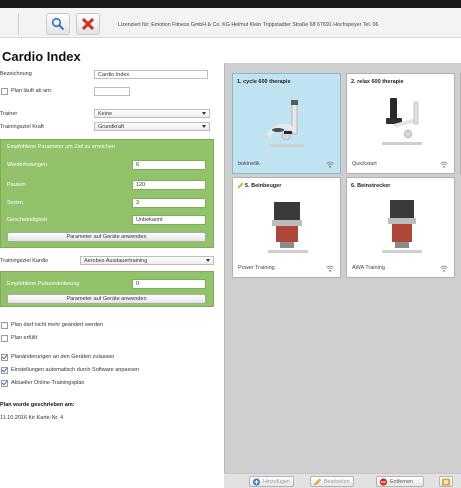 This screenshot has width=461, height=488. I want to click on apply-parameters-button: Parameter auf Geräte anwenden, so click(106, 237).